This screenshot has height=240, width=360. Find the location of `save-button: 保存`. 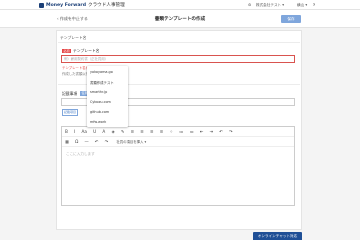

save-button: 保存 is located at coordinates (291, 19).